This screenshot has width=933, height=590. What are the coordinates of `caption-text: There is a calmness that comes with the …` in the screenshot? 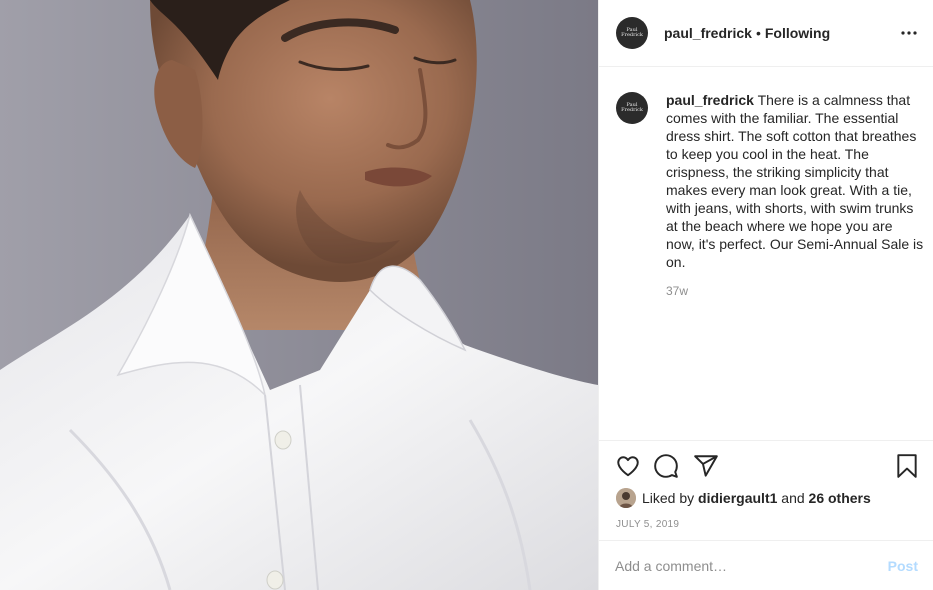 It's located at (795, 181).